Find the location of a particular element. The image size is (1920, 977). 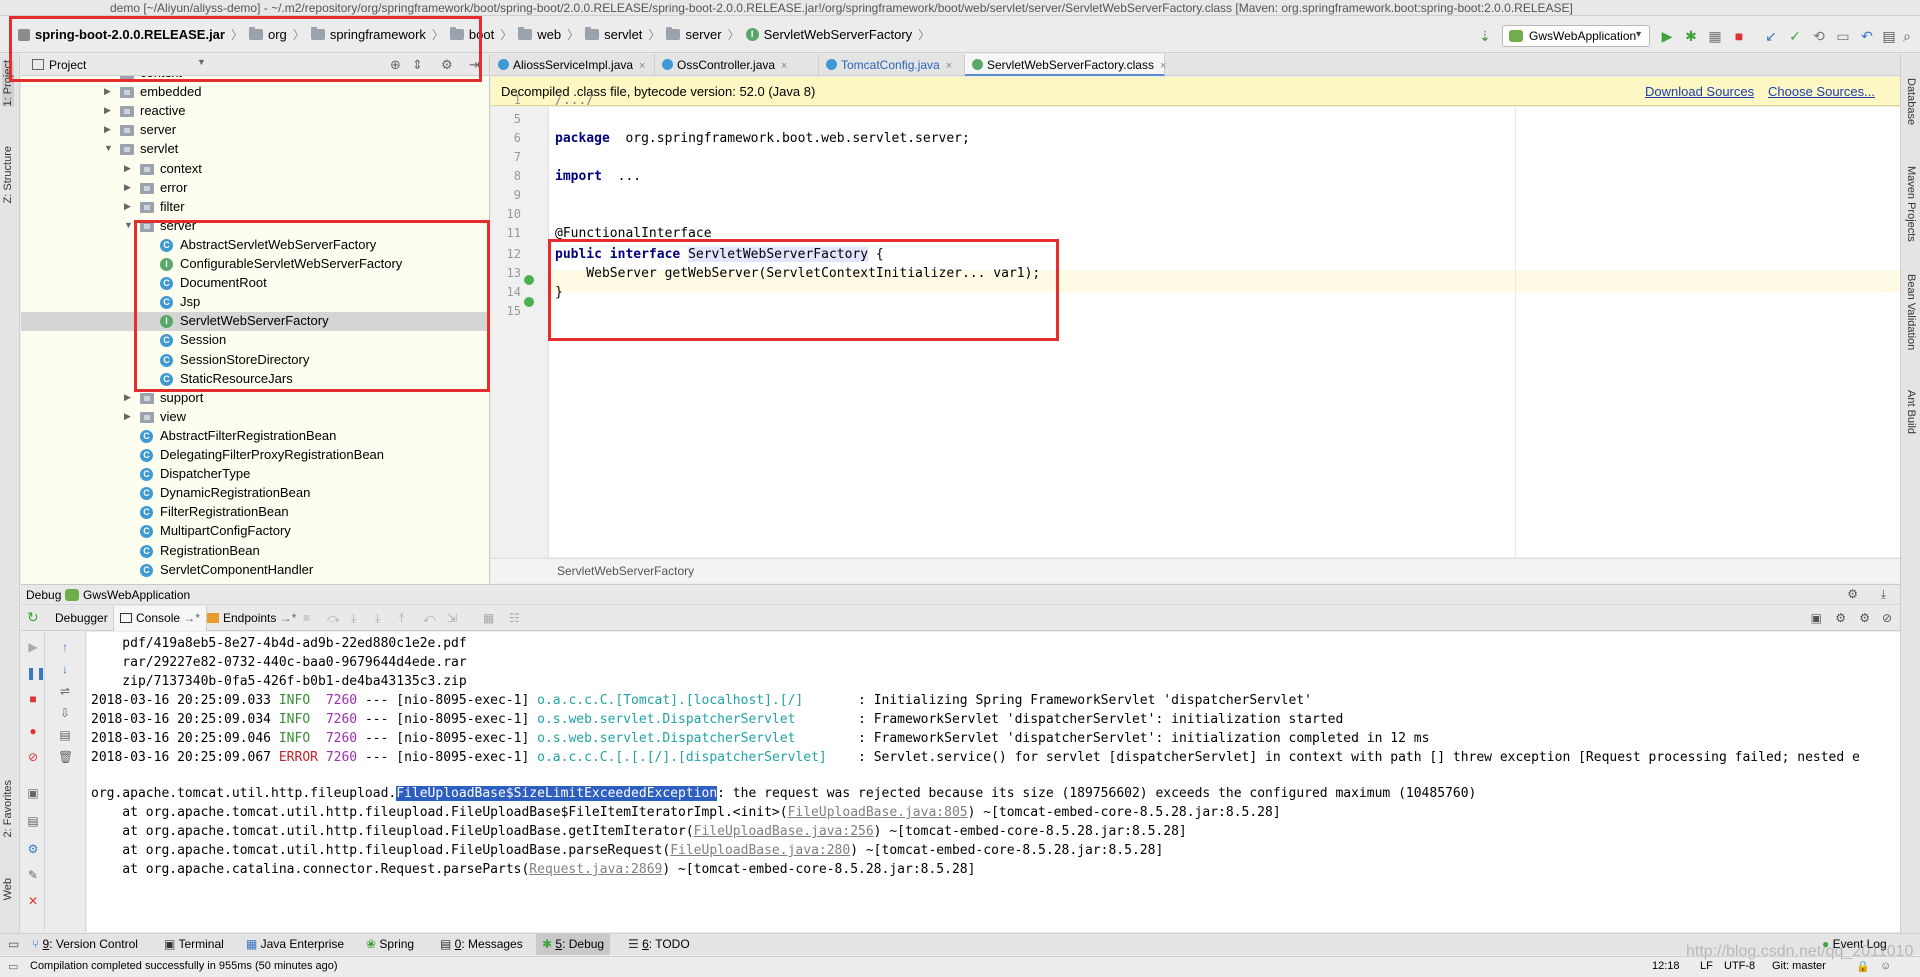

tool-java-enterprise: ▦ Java Enterprise is located at coordinates (295, 944).